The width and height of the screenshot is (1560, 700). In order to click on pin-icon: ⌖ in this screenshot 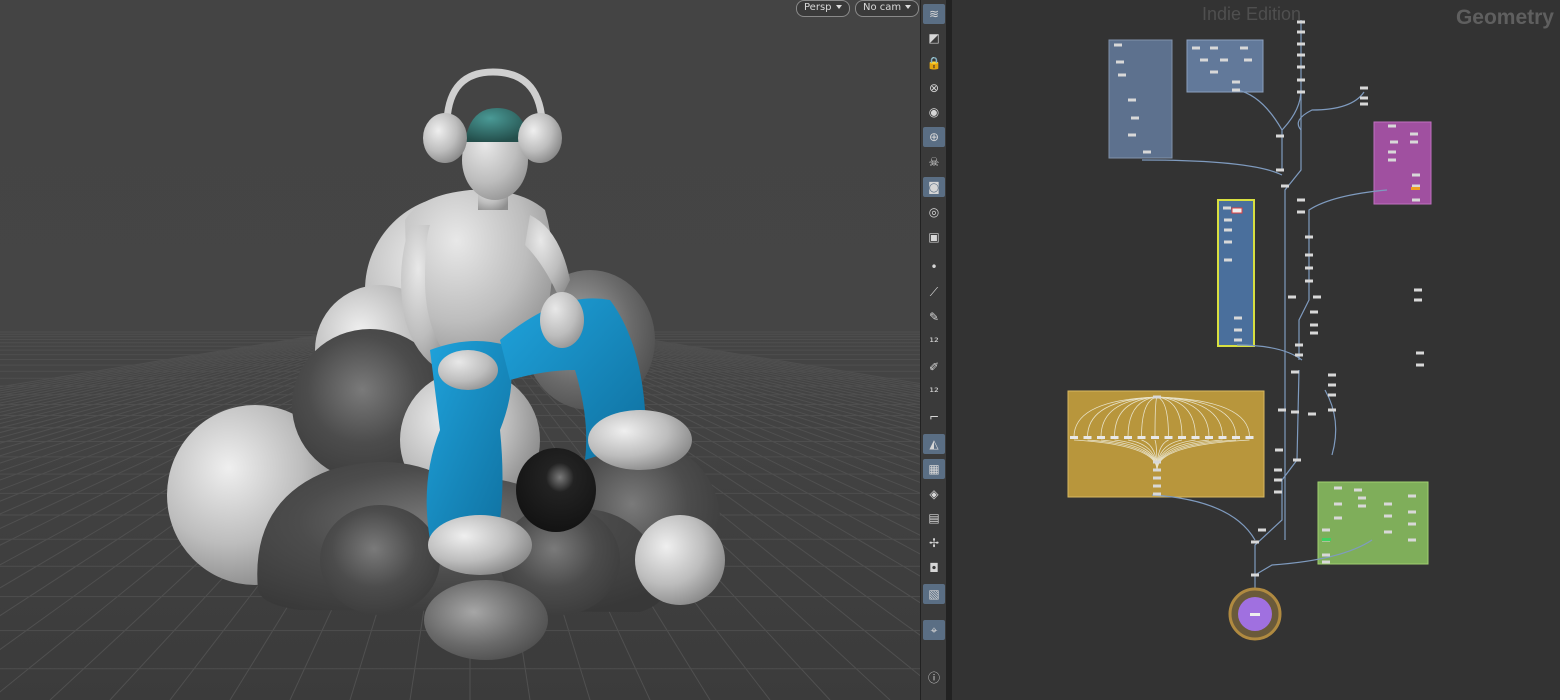, I will do `click(934, 630)`.